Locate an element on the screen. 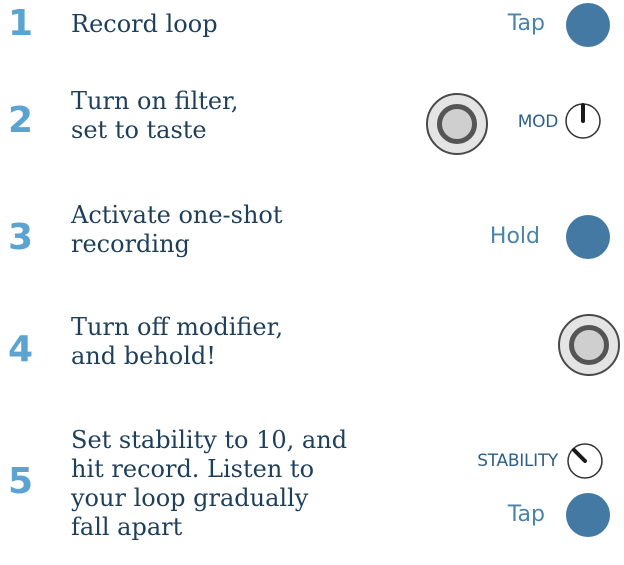 Image resolution: width=624 pixels, height=565 pixels. step-number: 2 is located at coordinates (21, 120).